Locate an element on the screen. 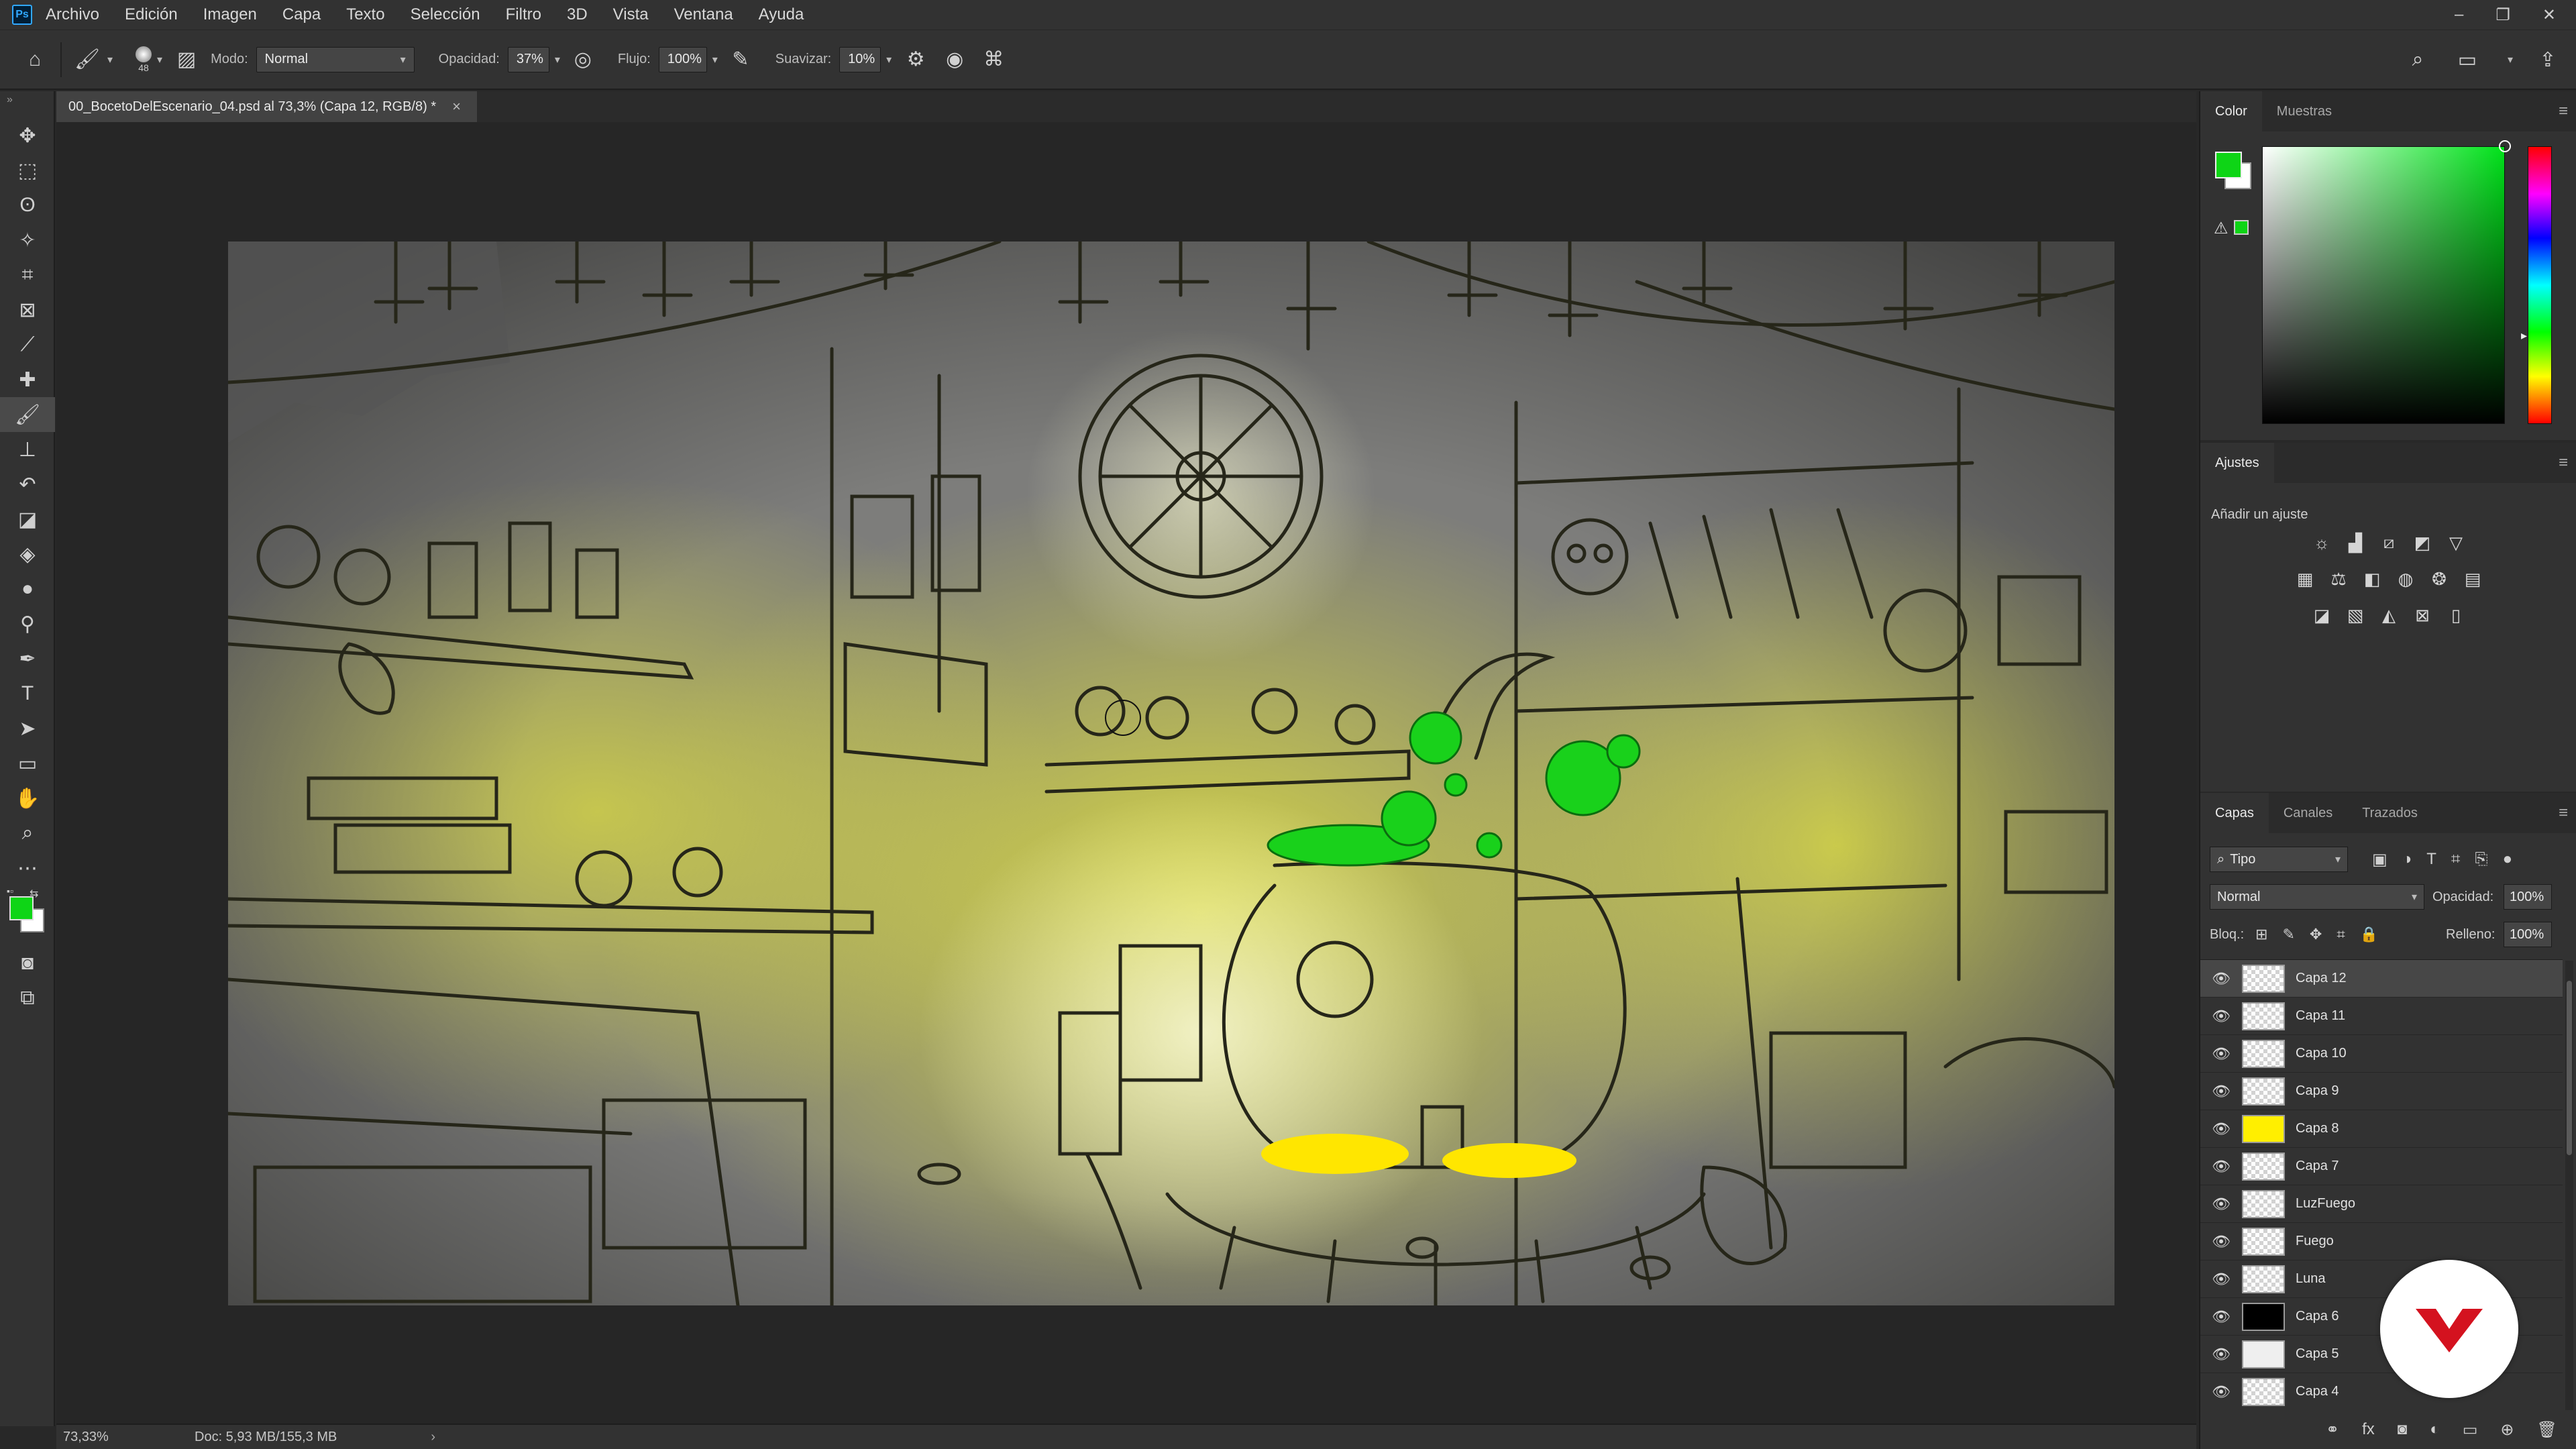 This screenshot has width=2576, height=1449. zoom-tool-icon: ⌕ is located at coordinates (27, 833).